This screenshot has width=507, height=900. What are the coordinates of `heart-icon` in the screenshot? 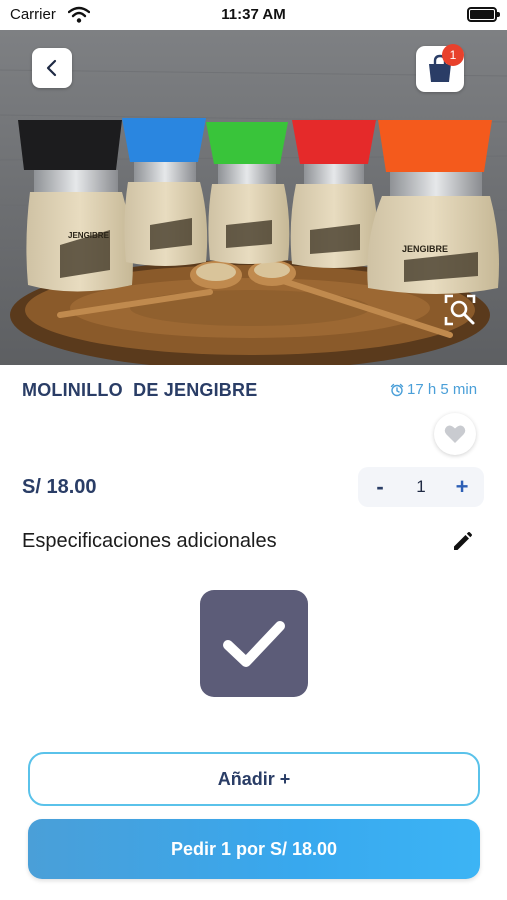 It's located at (455, 434).